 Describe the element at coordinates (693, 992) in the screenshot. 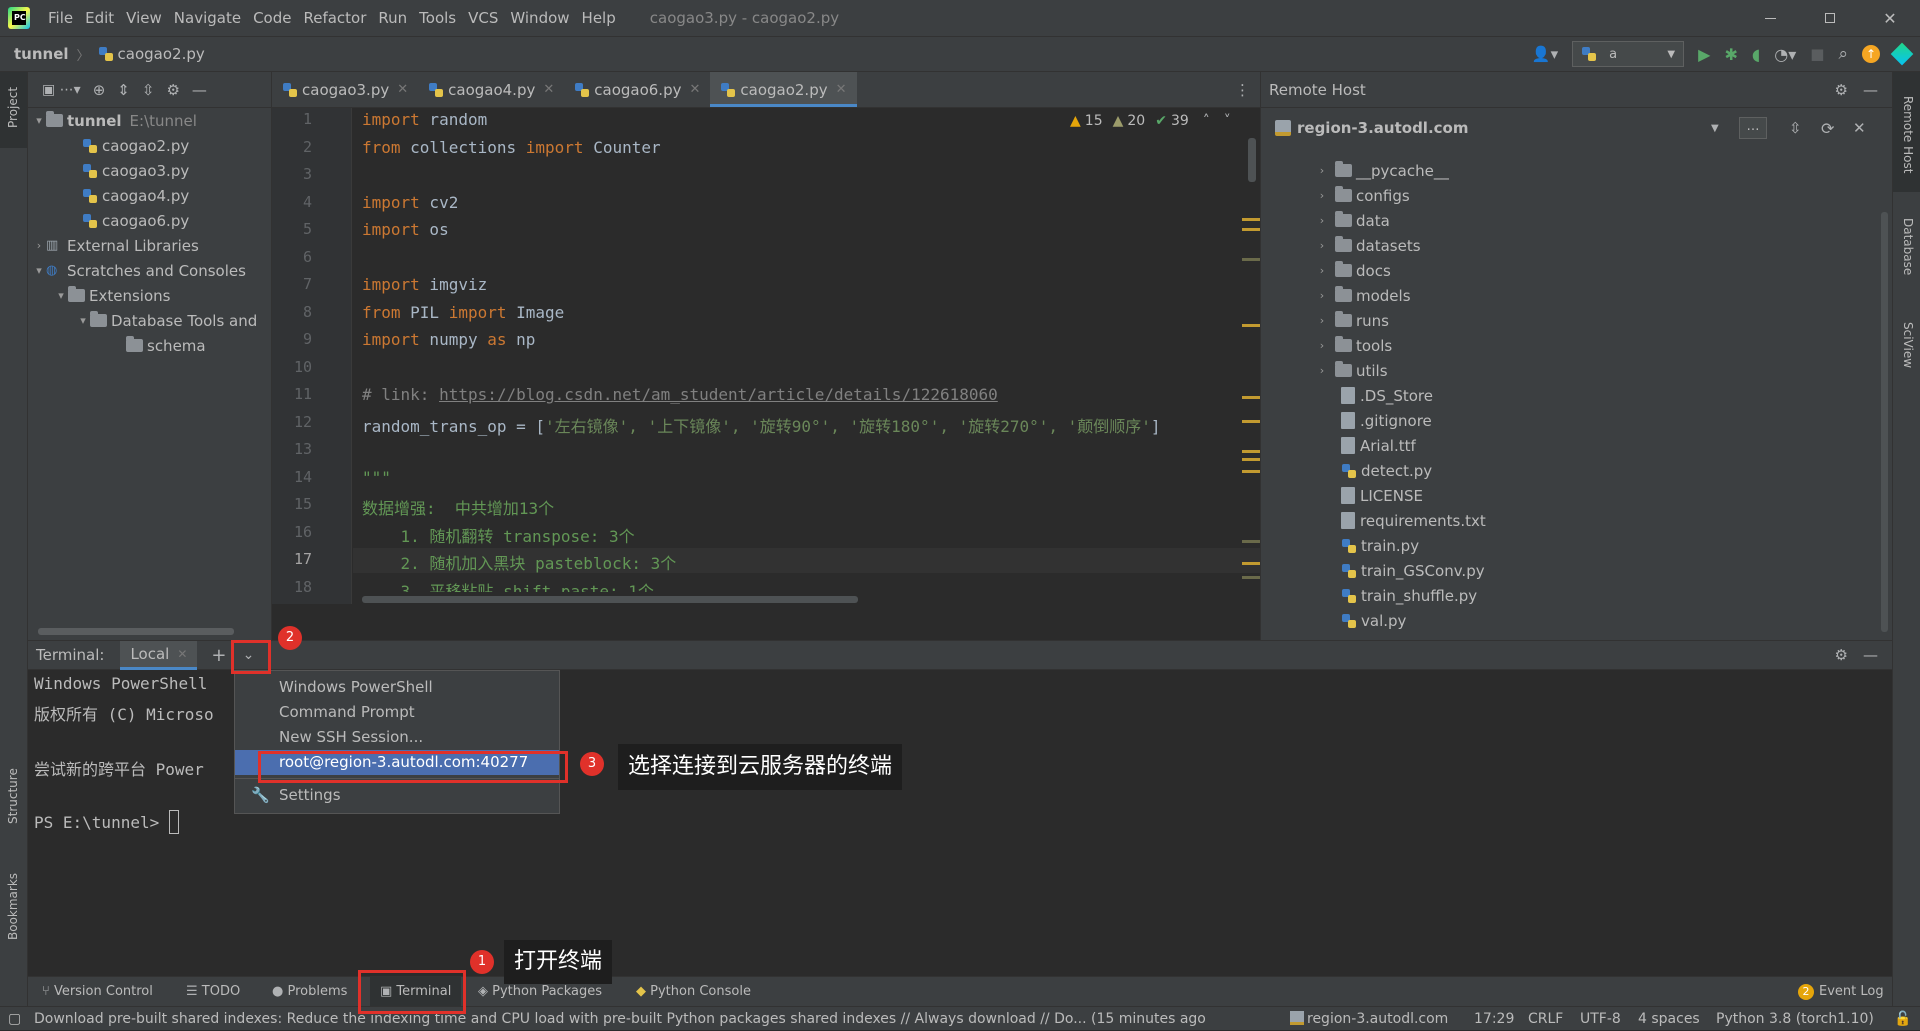

I see `tool-python-console: ◆ Python Console` at that location.